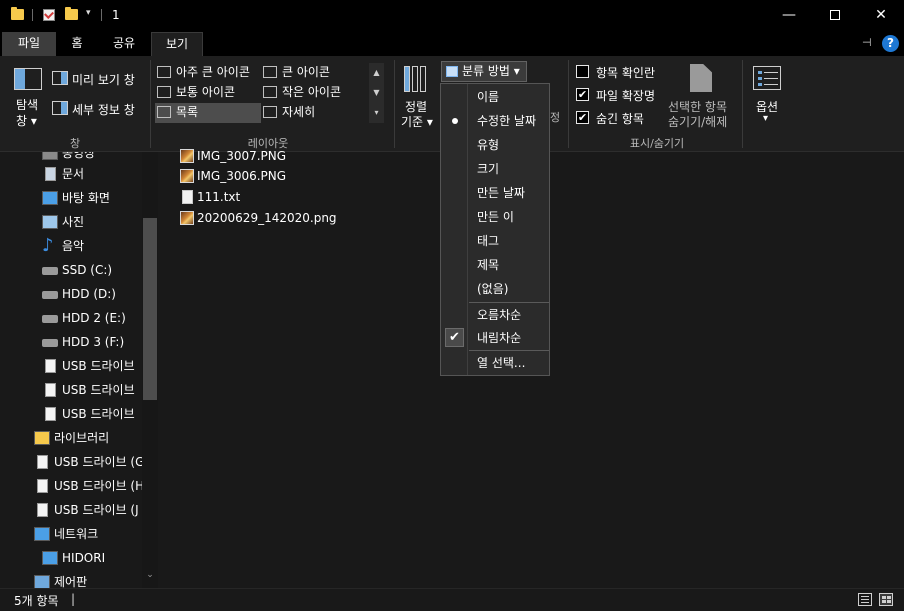  What do you see at coordinates (187, 112) in the screenshot?
I see `layout-list-label: 목록` at bounding box center [187, 112].